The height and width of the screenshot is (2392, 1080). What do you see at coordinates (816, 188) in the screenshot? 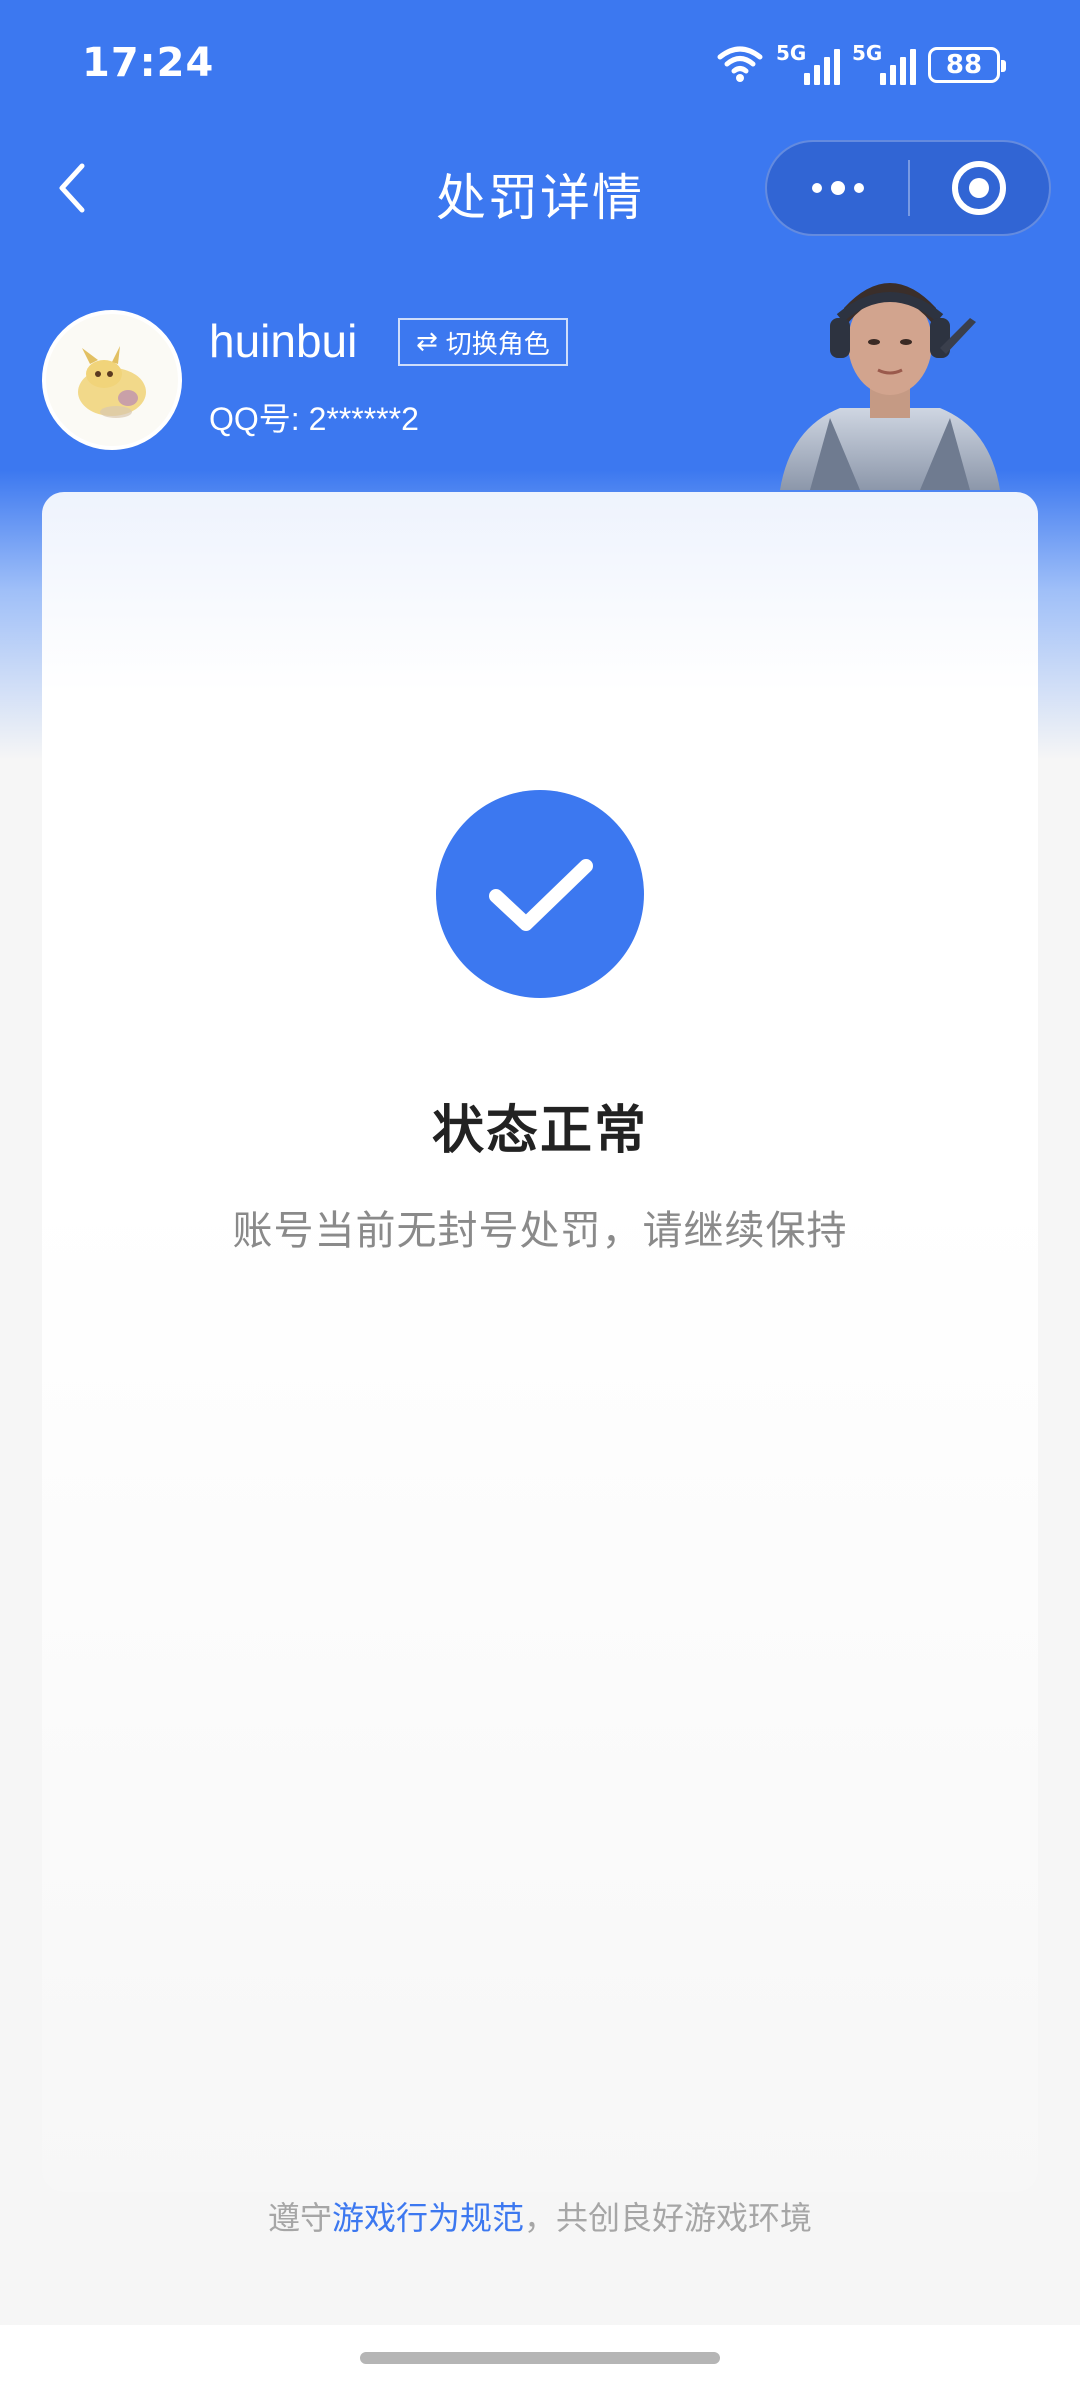
I see `more-dots-icon` at bounding box center [816, 188].